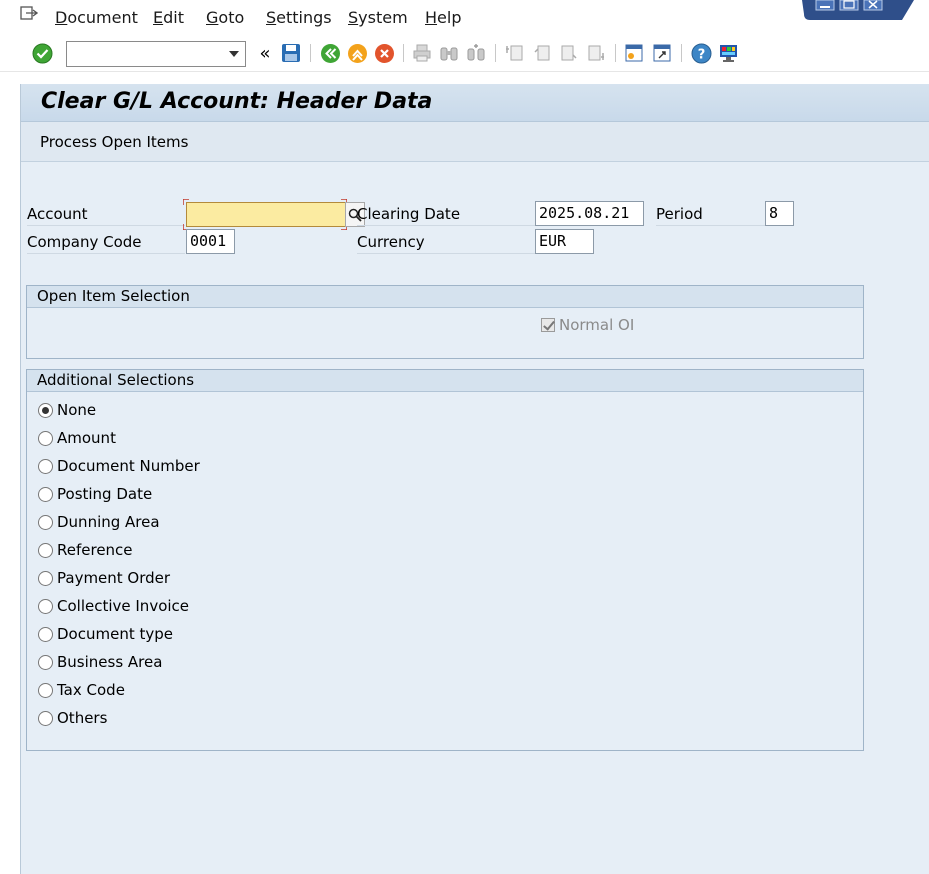 The height and width of the screenshot is (874, 929). I want to click on account-label: Account, so click(106, 214).